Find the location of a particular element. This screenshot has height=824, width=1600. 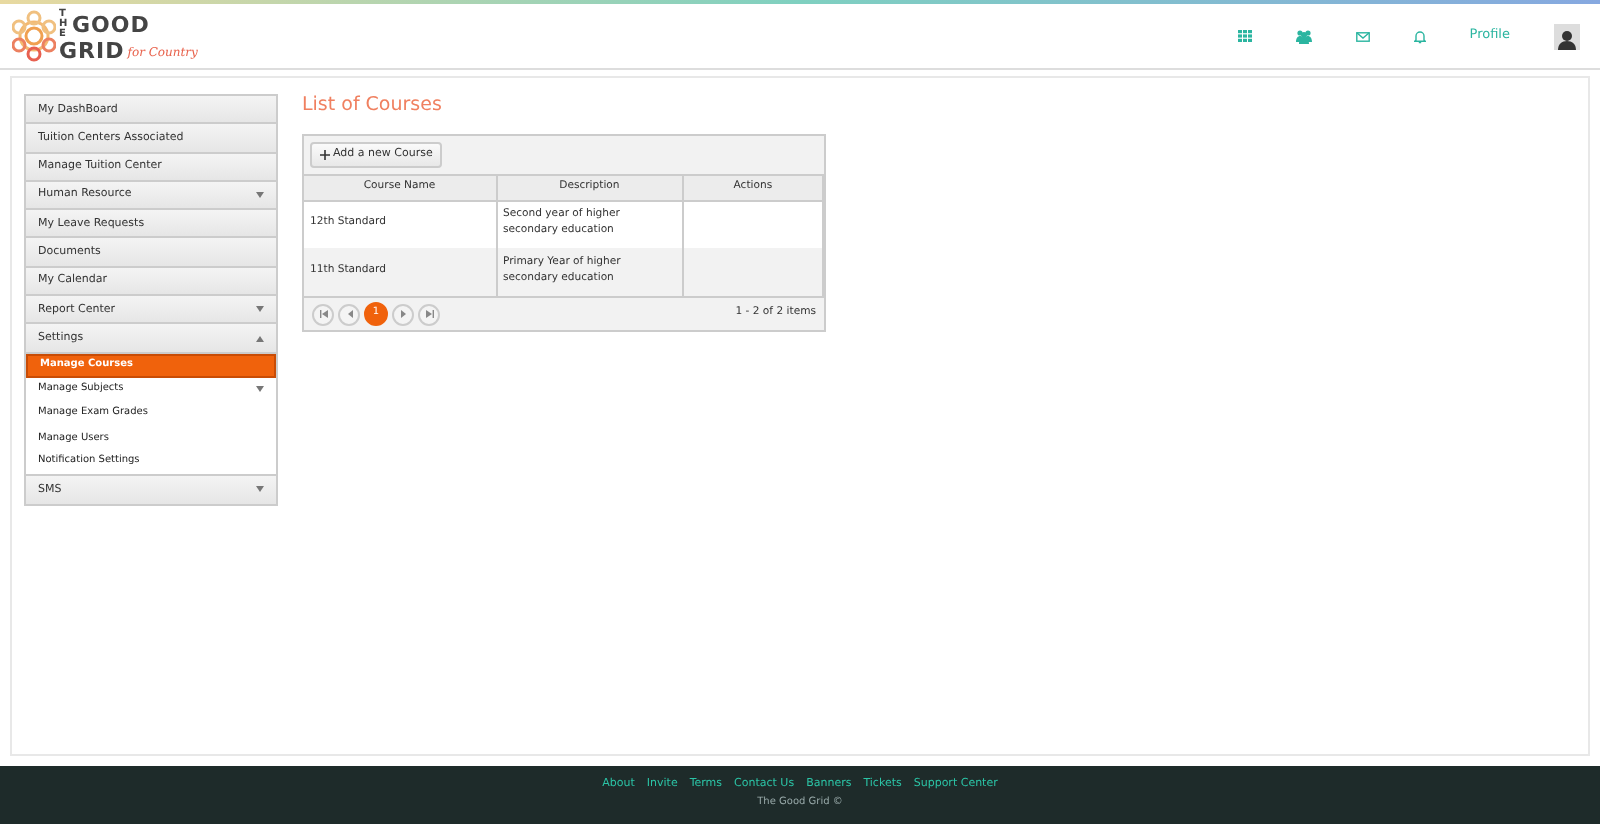

mail-icon is located at coordinates (1362, 36).